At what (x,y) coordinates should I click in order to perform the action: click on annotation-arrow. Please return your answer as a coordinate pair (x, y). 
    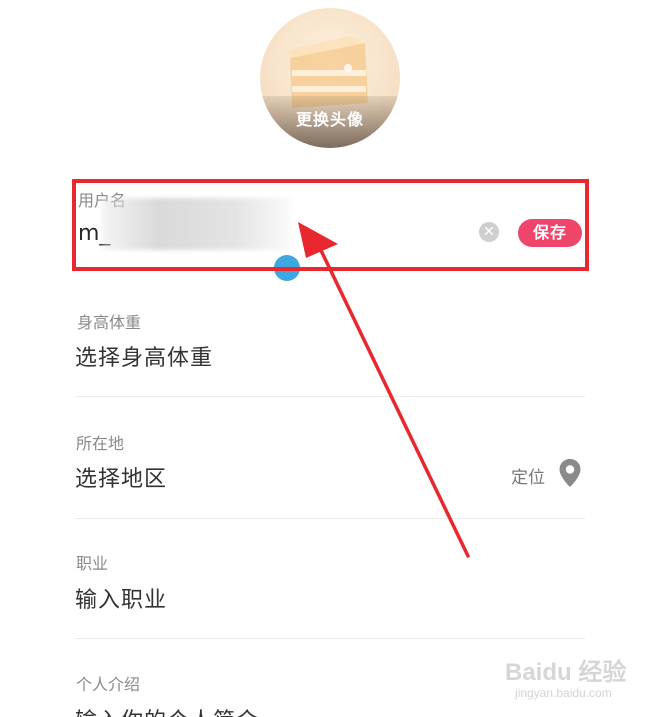
    Looking at the image, I should click on (384, 390).